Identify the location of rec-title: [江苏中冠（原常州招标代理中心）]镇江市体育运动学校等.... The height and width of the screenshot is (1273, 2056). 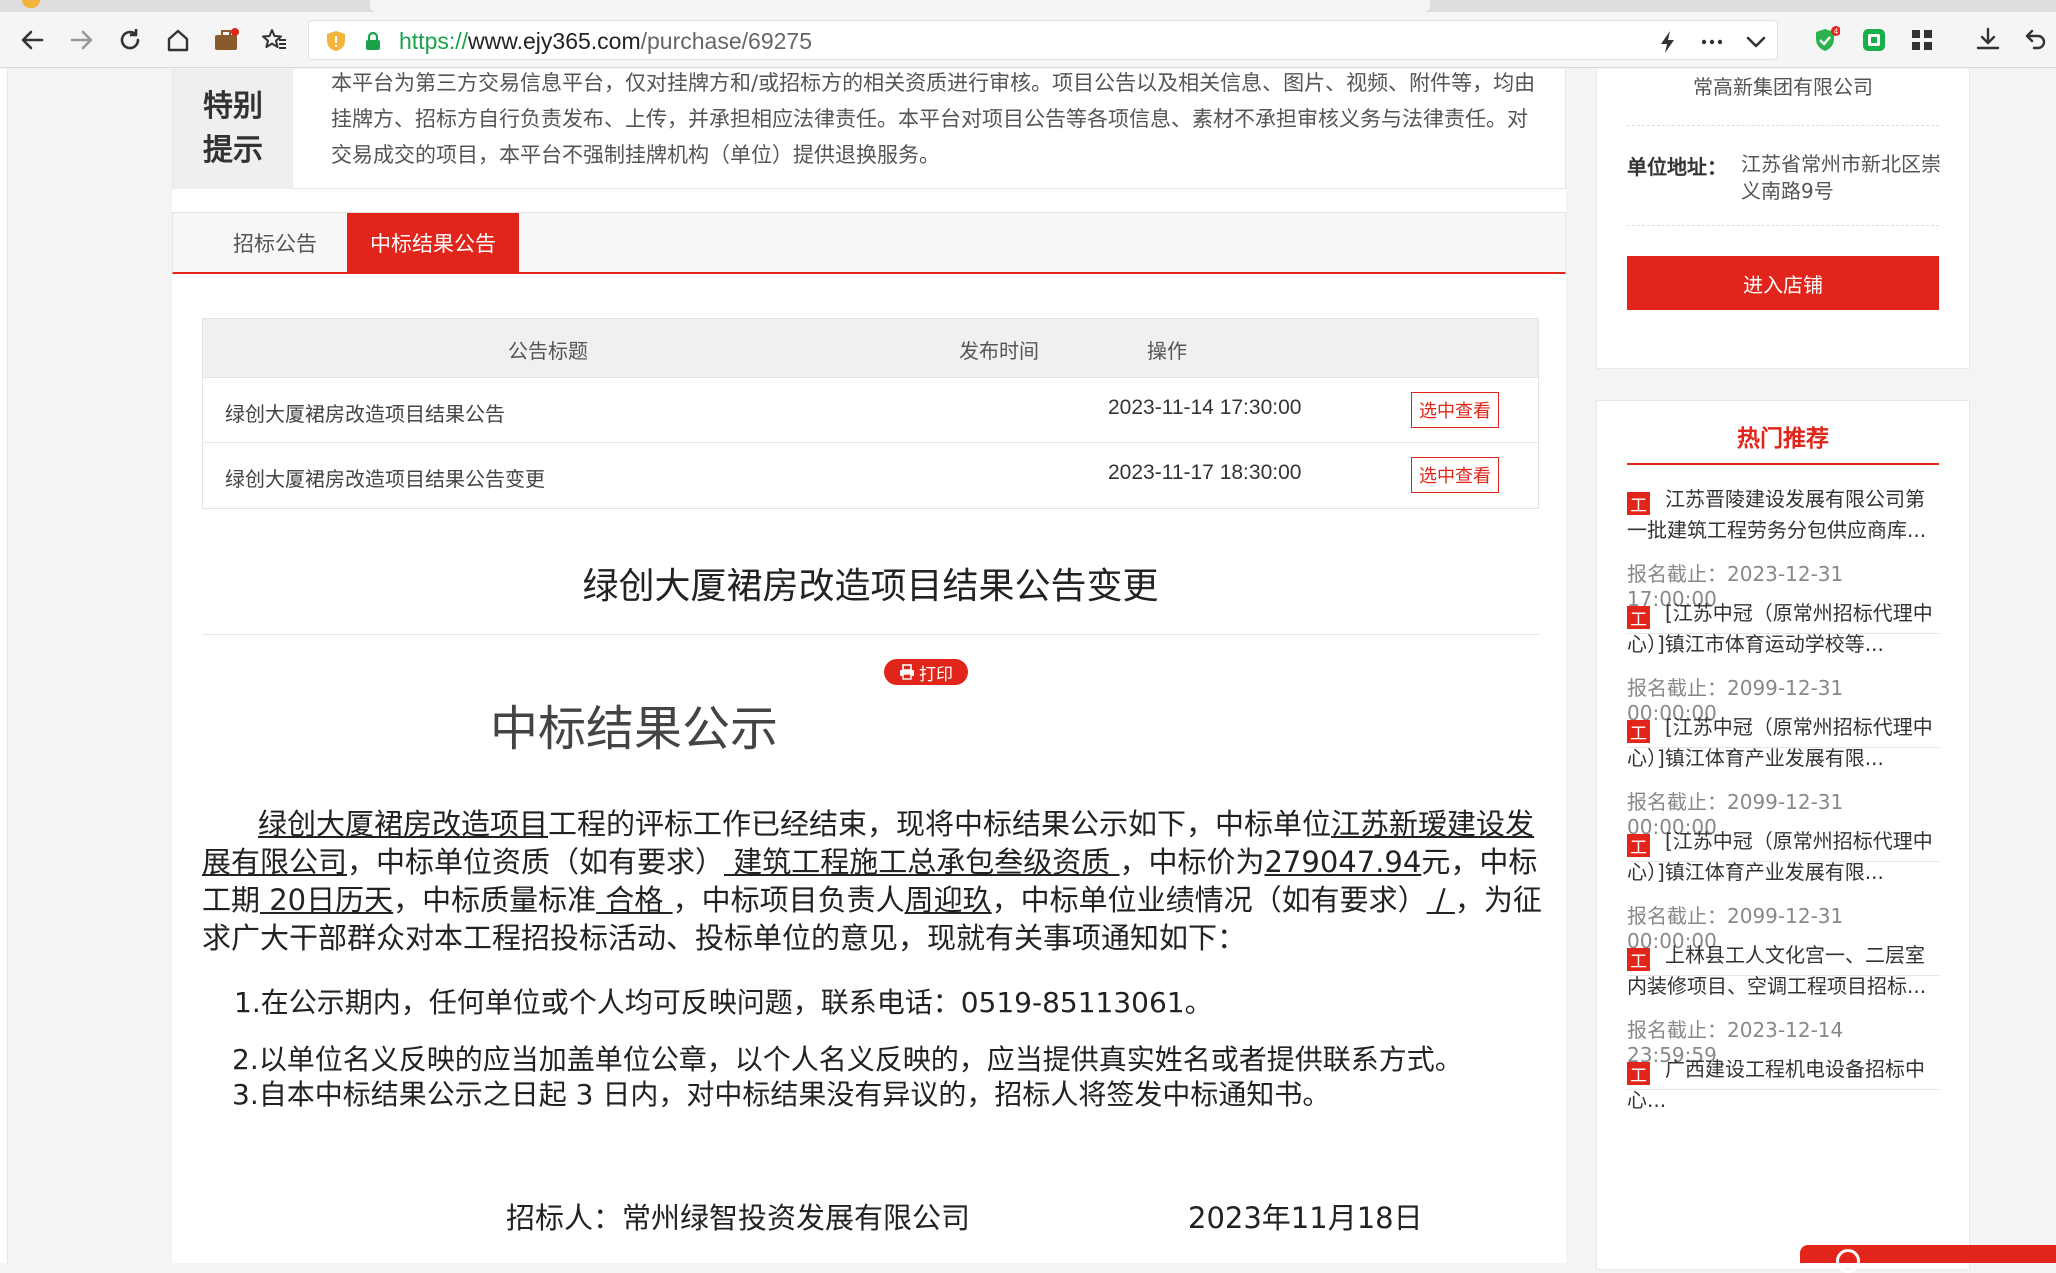
(1783, 629).